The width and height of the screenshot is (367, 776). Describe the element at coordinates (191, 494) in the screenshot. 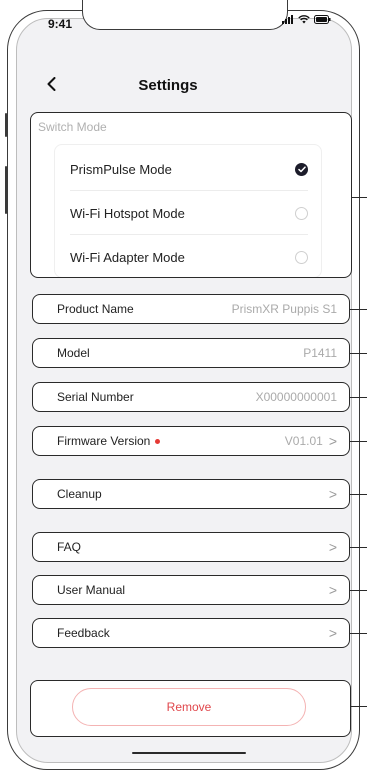

I see `cleanup-row: Cleanup >` at that location.